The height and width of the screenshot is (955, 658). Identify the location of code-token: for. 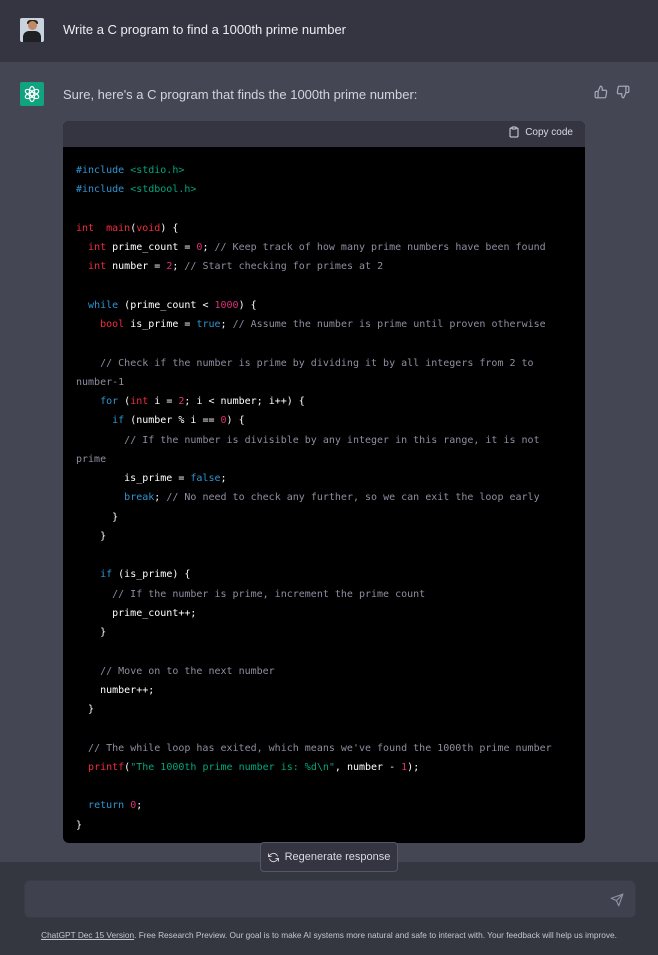
(109, 401).